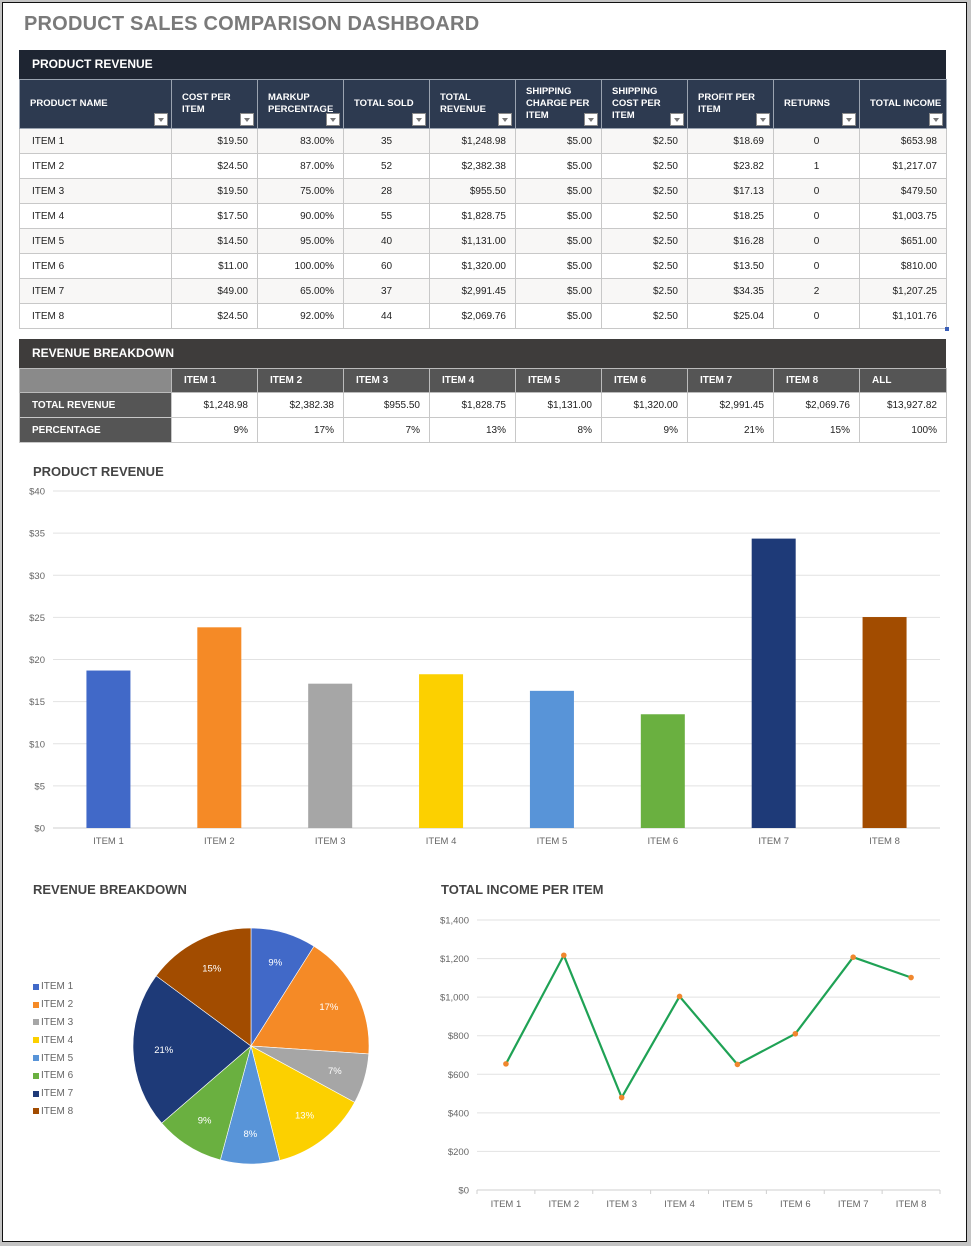 The height and width of the screenshot is (1246, 971). What do you see at coordinates (386, 430) in the screenshot?
I see `cell-item-3: 7%` at bounding box center [386, 430].